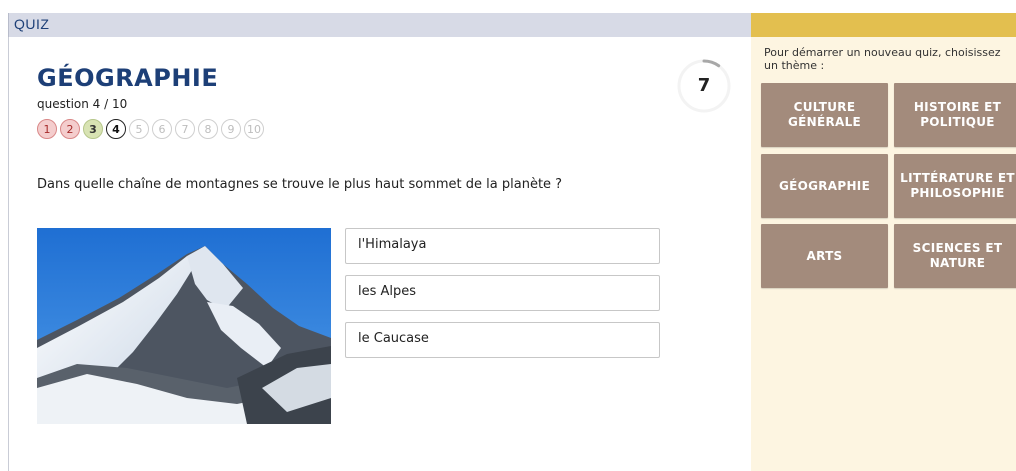 The height and width of the screenshot is (471, 1016). I want to click on quiz-header-label: QUIZ, so click(32, 24).